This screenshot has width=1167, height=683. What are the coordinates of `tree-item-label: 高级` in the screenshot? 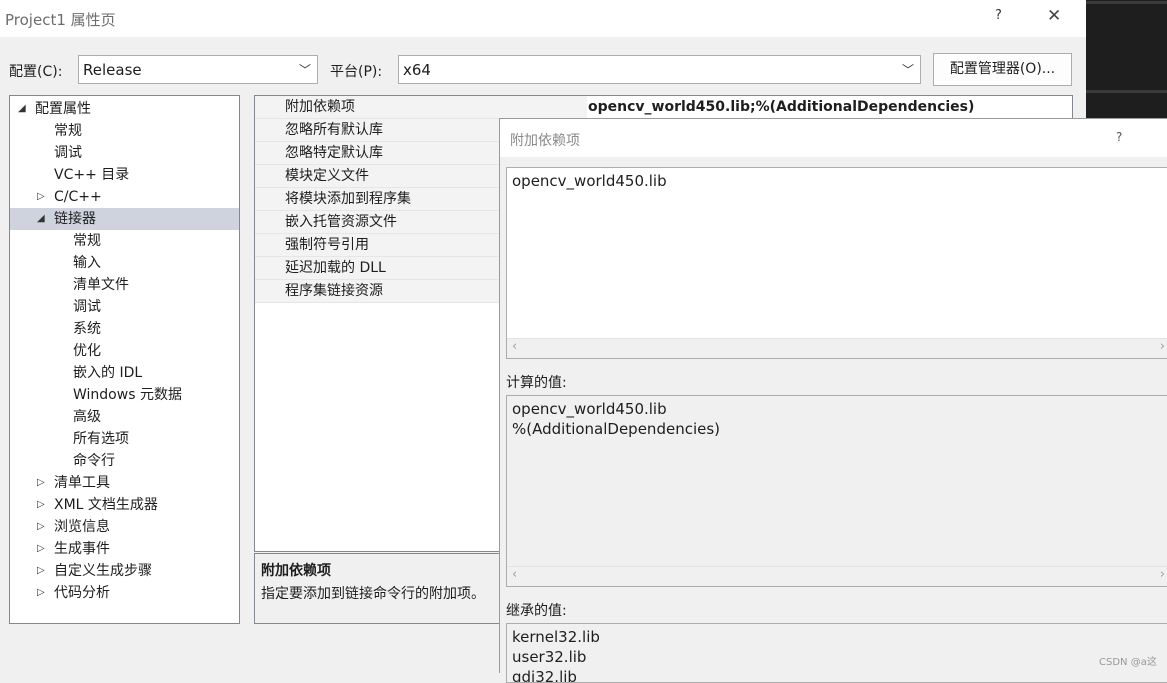 It's located at (87, 417).